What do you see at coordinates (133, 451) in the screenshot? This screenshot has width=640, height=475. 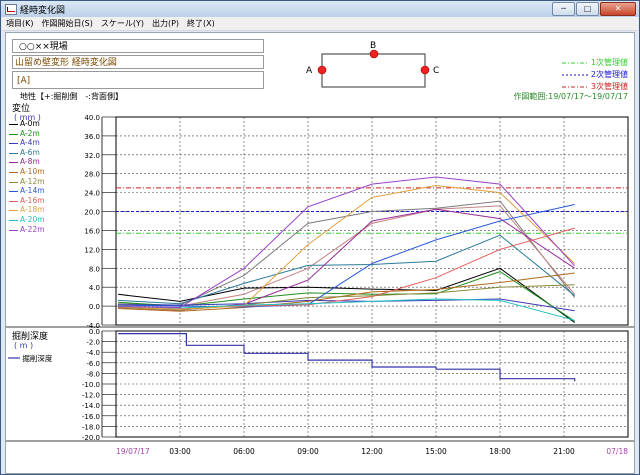 I see `xtick-label: 19/07/17` at bounding box center [133, 451].